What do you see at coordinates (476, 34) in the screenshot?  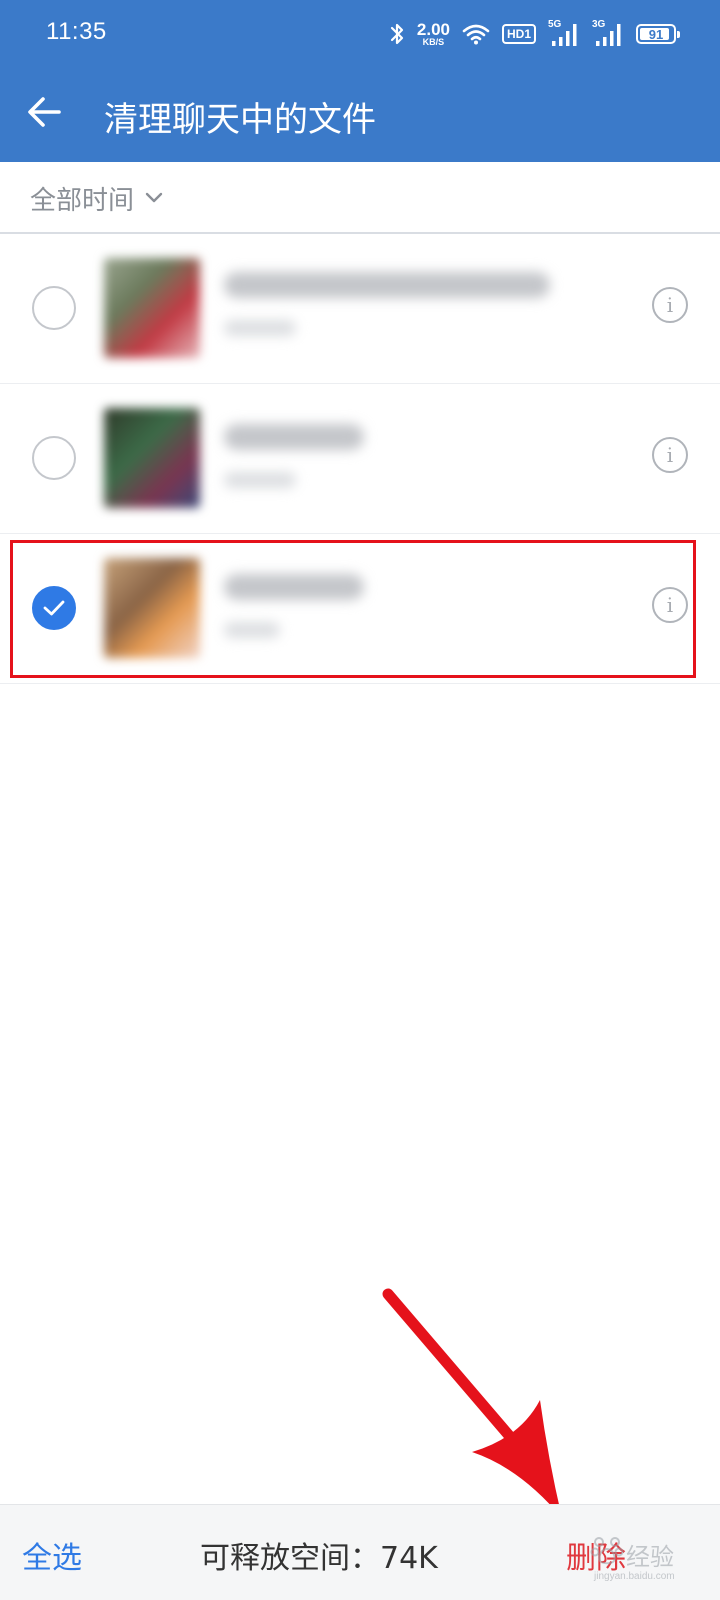 I see `wifi-icon` at bounding box center [476, 34].